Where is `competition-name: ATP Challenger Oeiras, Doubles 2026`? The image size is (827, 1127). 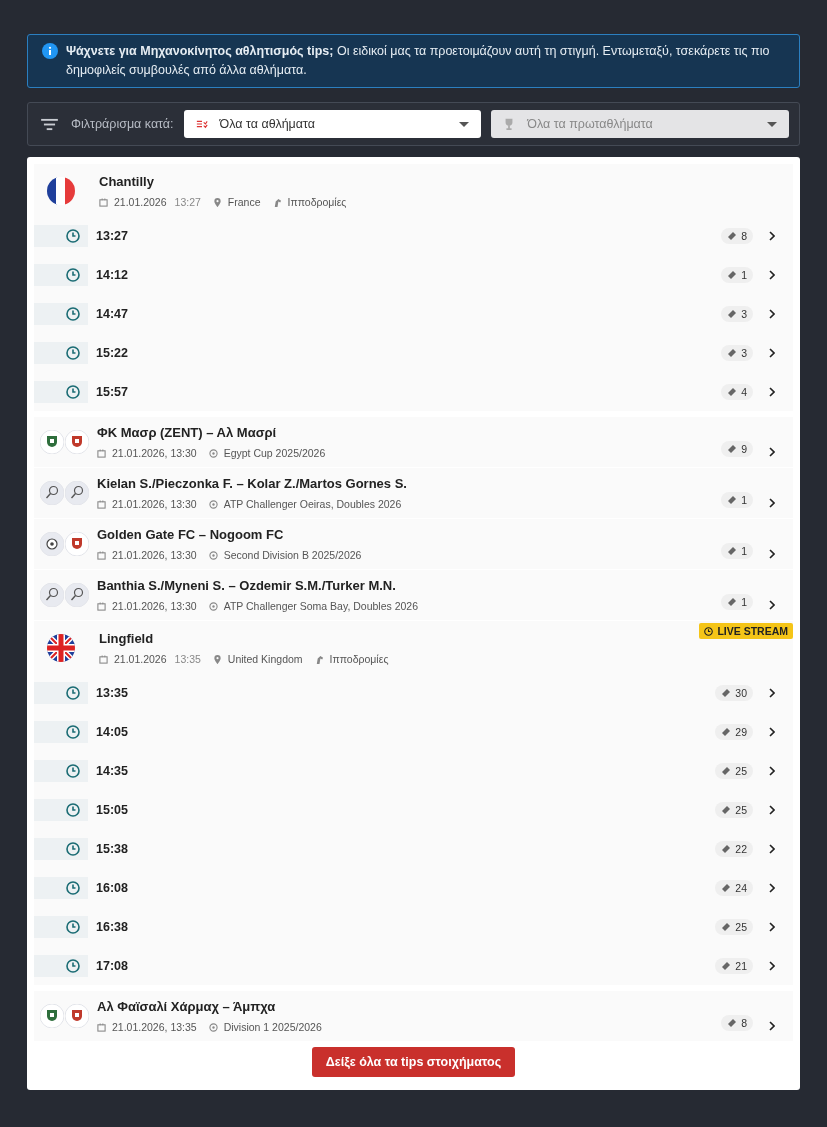
competition-name: ATP Challenger Oeiras, Doubles 2026 is located at coordinates (312, 504).